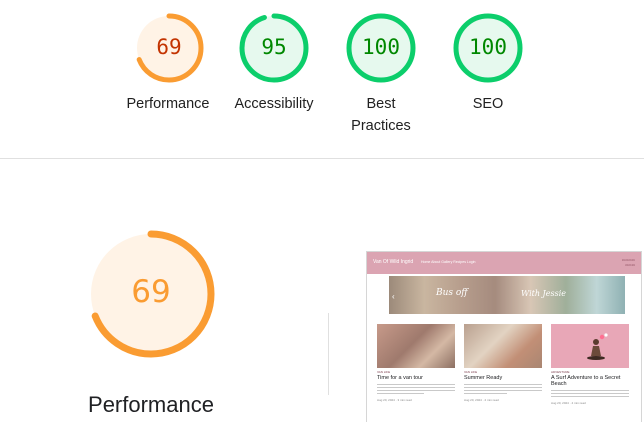 The width and height of the screenshot is (644, 422). Describe the element at coordinates (488, 47) in the screenshot. I see `score-value-seo: 100` at that location.